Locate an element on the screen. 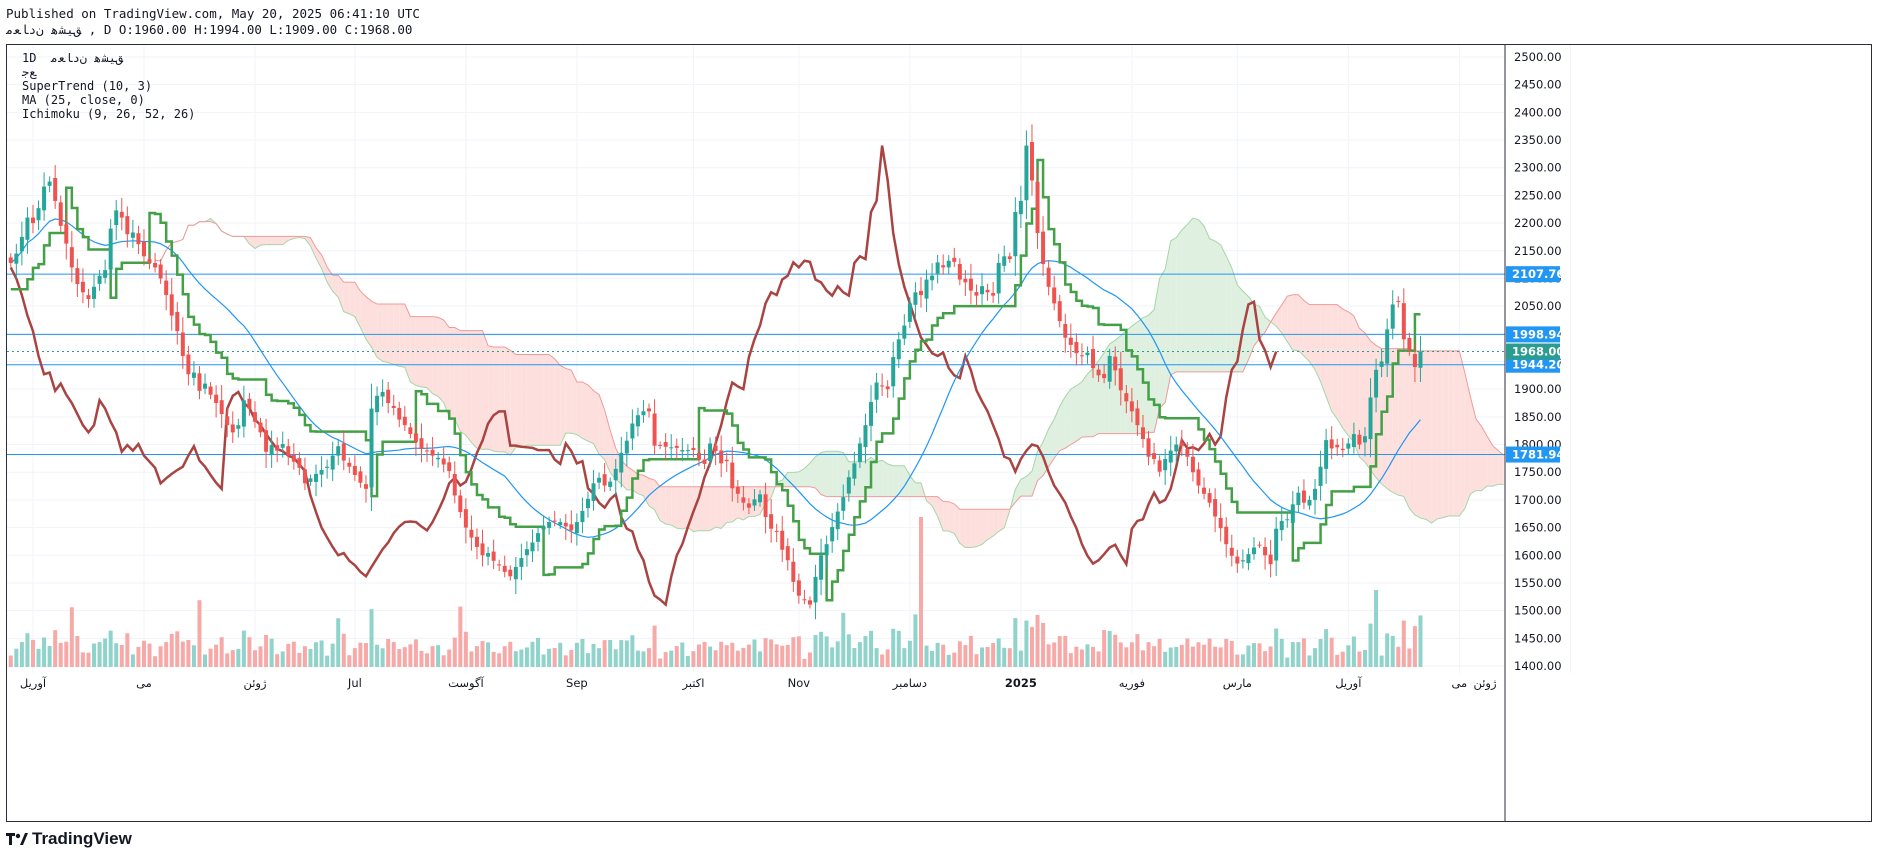 This screenshot has height=858, width=1878. legend-ichimoku: Ichimoku (9, 26, 52, 26) is located at coordinates (108, 114).